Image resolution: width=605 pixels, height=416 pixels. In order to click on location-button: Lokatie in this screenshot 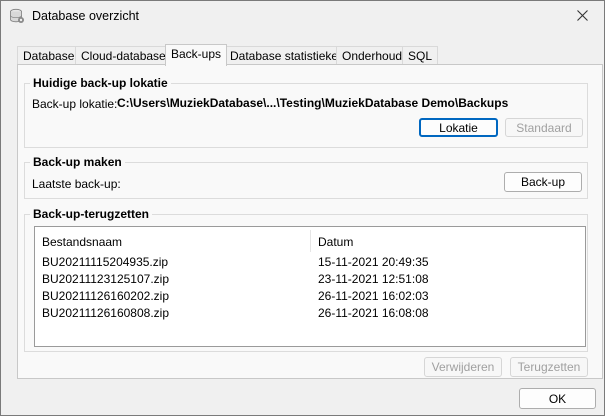, I will do `click(458, 127)`.